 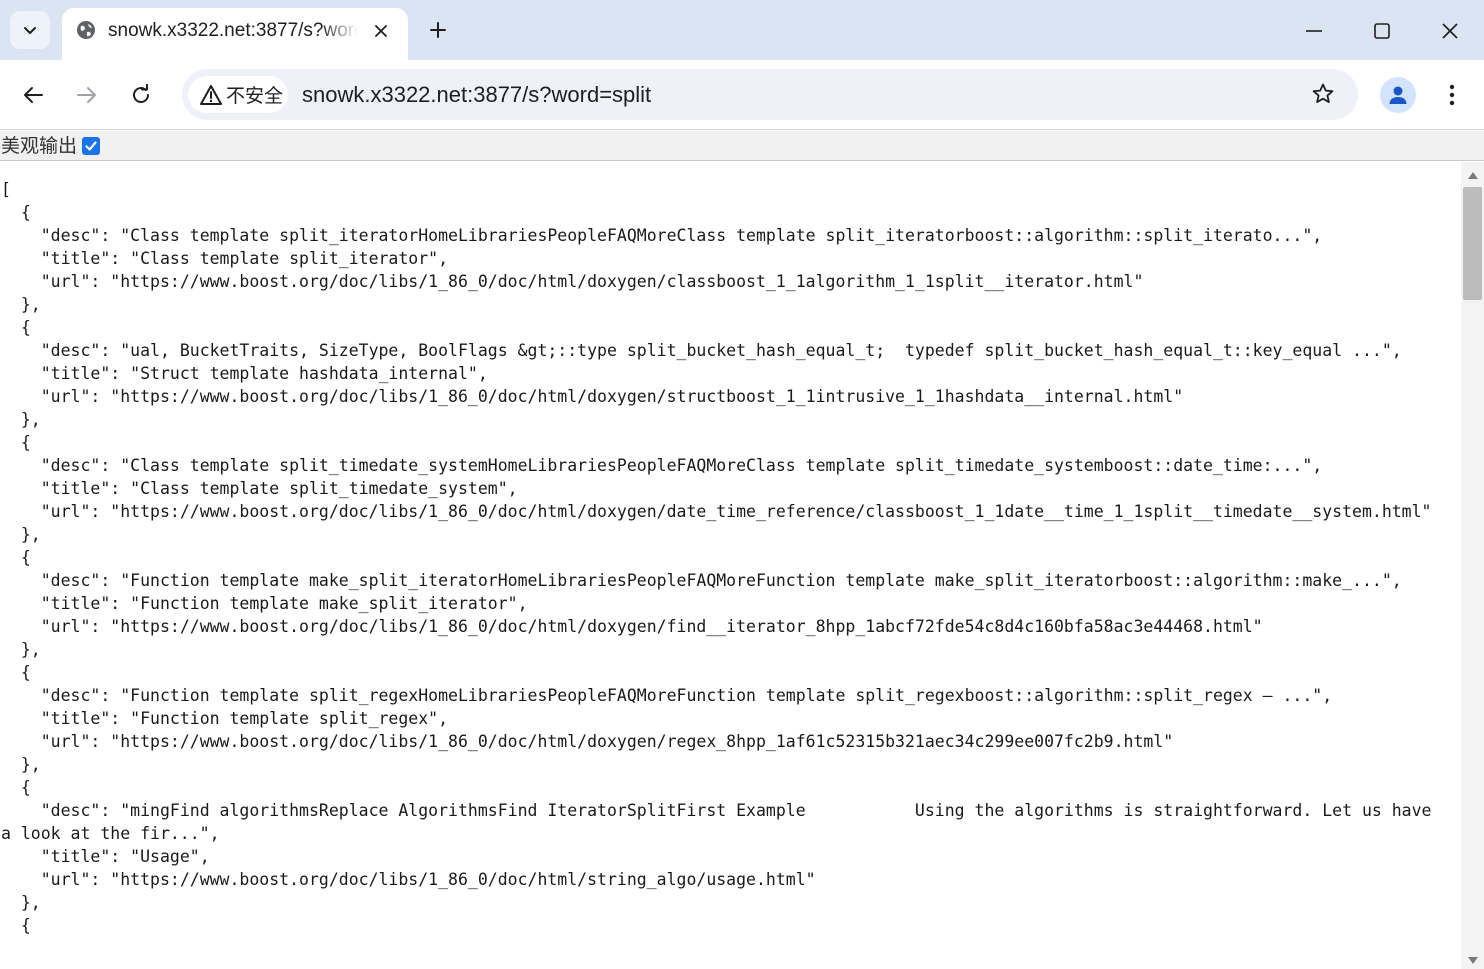 What do you see at coordinates (559, 94) in the screenshot?
I see `url-path: :3877/s?word=split` at bounding box center [559, 94].